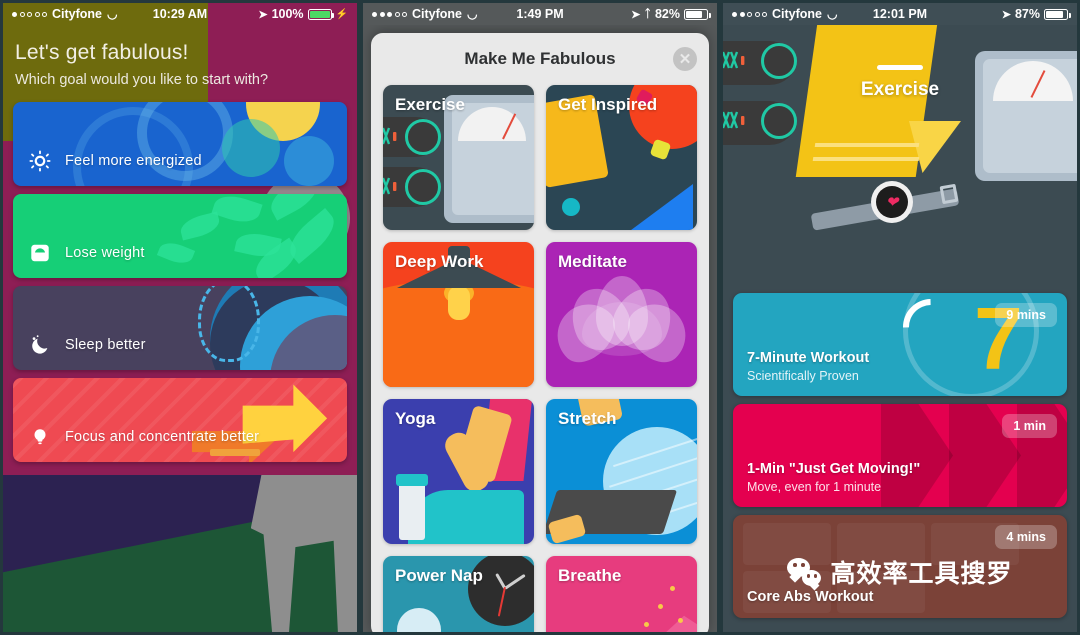 The image size is (1080, 635). Describe the element at coordinates (40, 345) in the screenshot. I see `moon-icon` at that location.